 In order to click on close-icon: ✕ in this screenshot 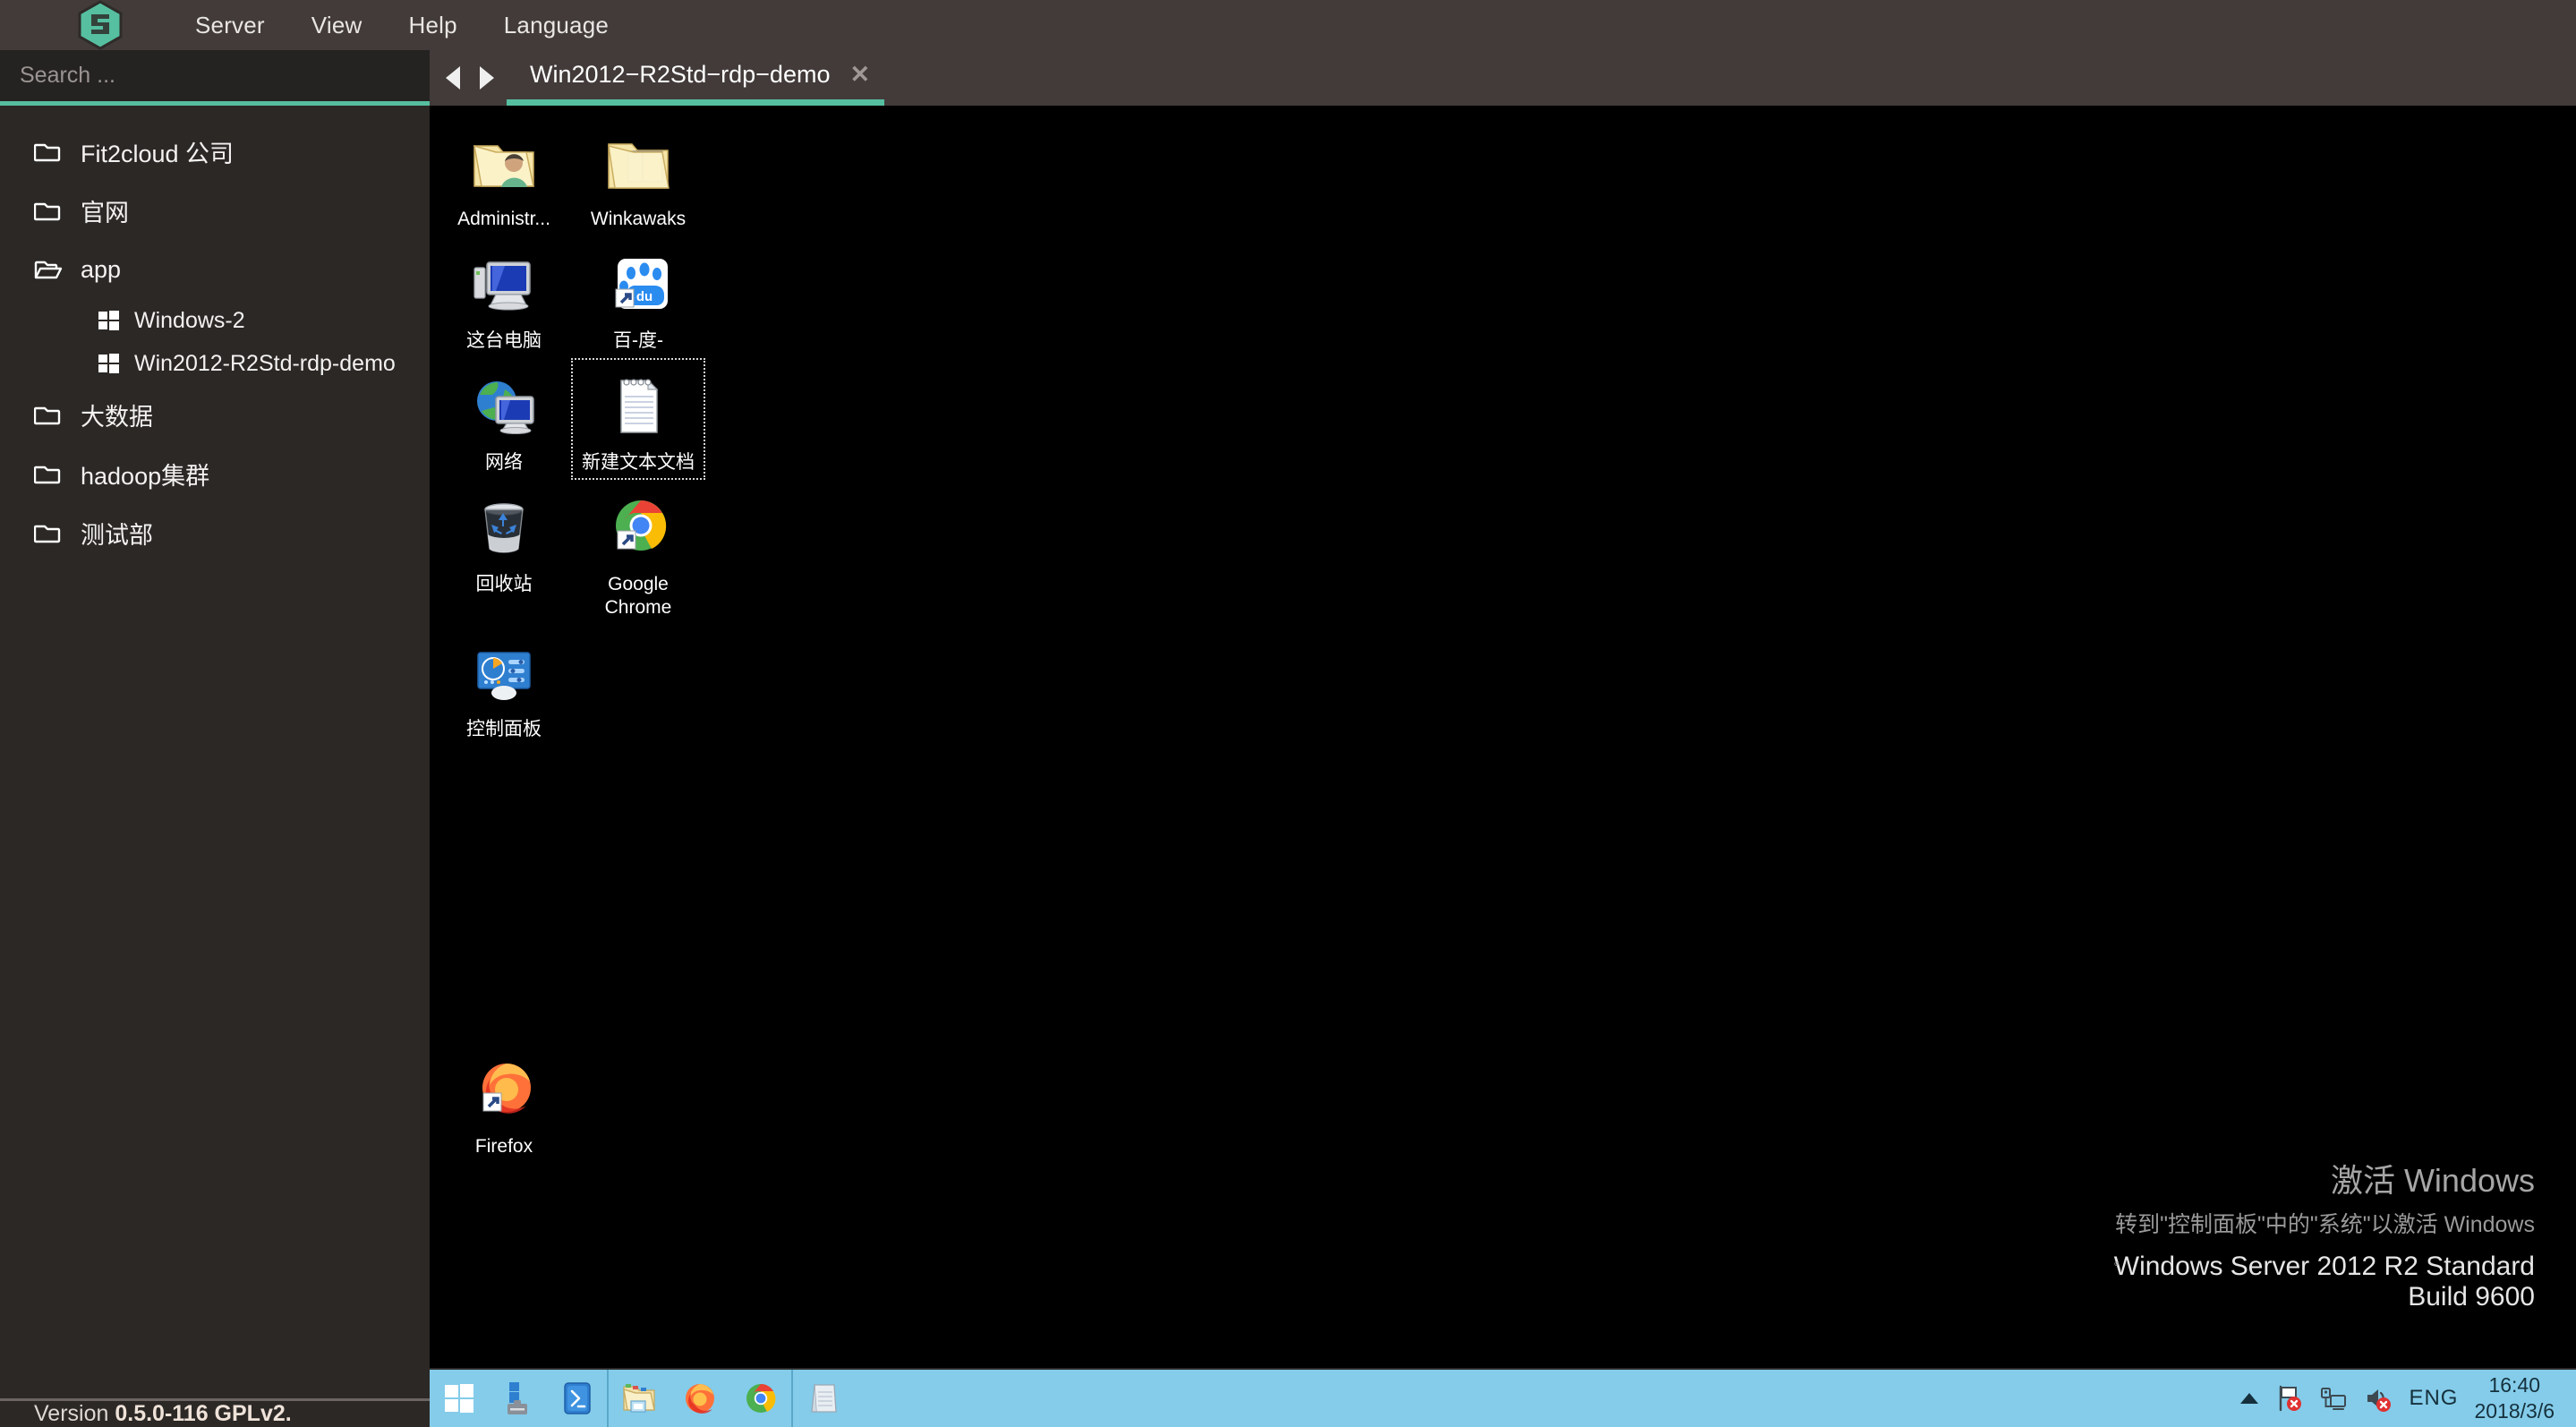, I will do `click(859, 75)`.